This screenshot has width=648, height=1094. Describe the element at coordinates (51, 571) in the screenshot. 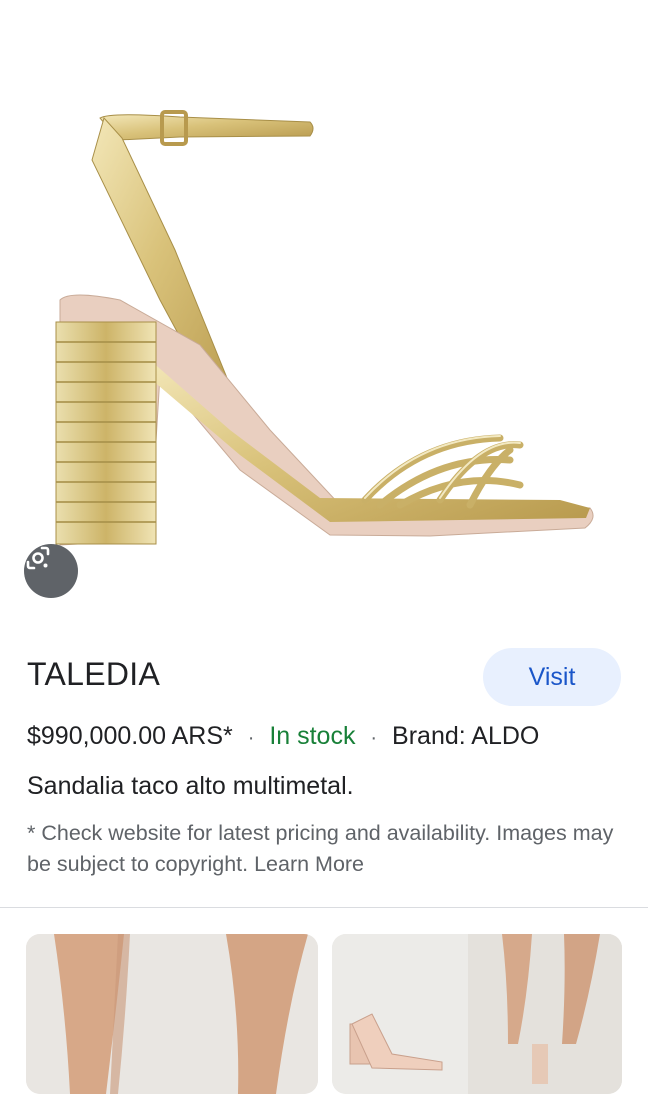

I see `google-lens-button` at that location.